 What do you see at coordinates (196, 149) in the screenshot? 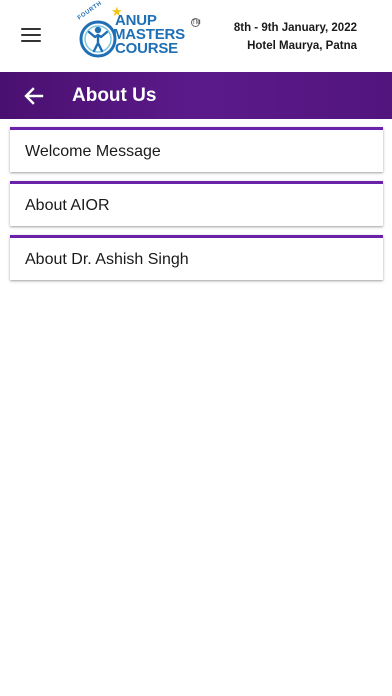
I see `menu-item-welcome-message: Welcome Message` at bounding box center [196, 149].